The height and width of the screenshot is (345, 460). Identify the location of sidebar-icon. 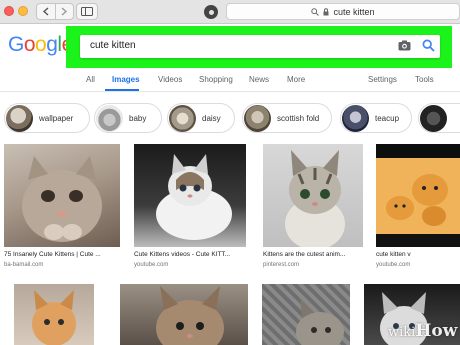
(87, 11).